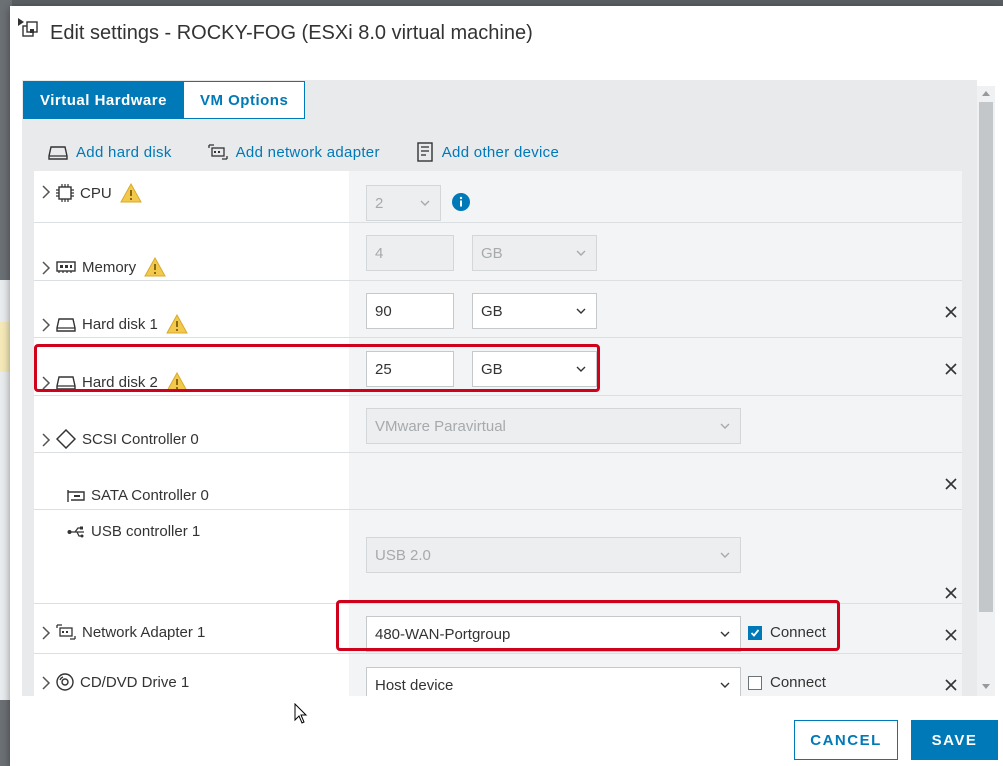  Describe the element at coordinates (46, 325) in the screenshot. I see `expand-hard-disk-1-chevron-icon` at that location.